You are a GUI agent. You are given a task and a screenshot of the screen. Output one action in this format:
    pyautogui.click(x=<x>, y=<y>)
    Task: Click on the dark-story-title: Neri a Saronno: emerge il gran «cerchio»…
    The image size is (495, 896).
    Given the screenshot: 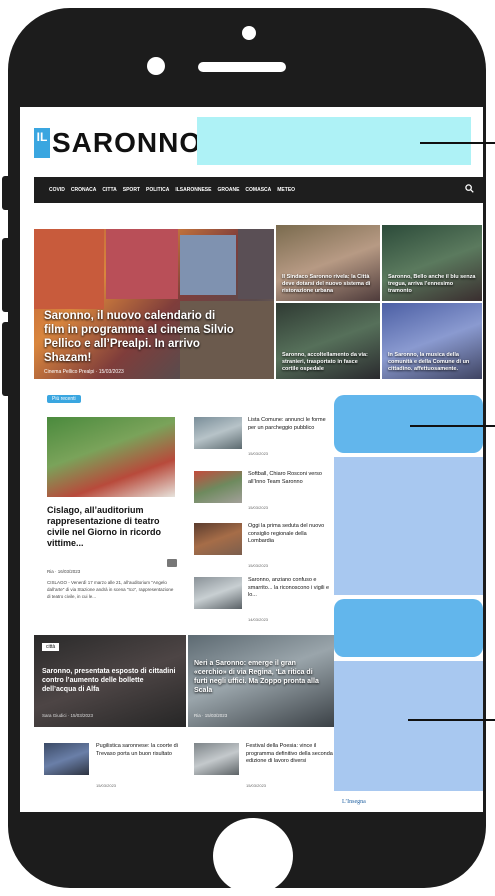 What is the action you would take?
    pyautogui.click(x=256, y=677)
    